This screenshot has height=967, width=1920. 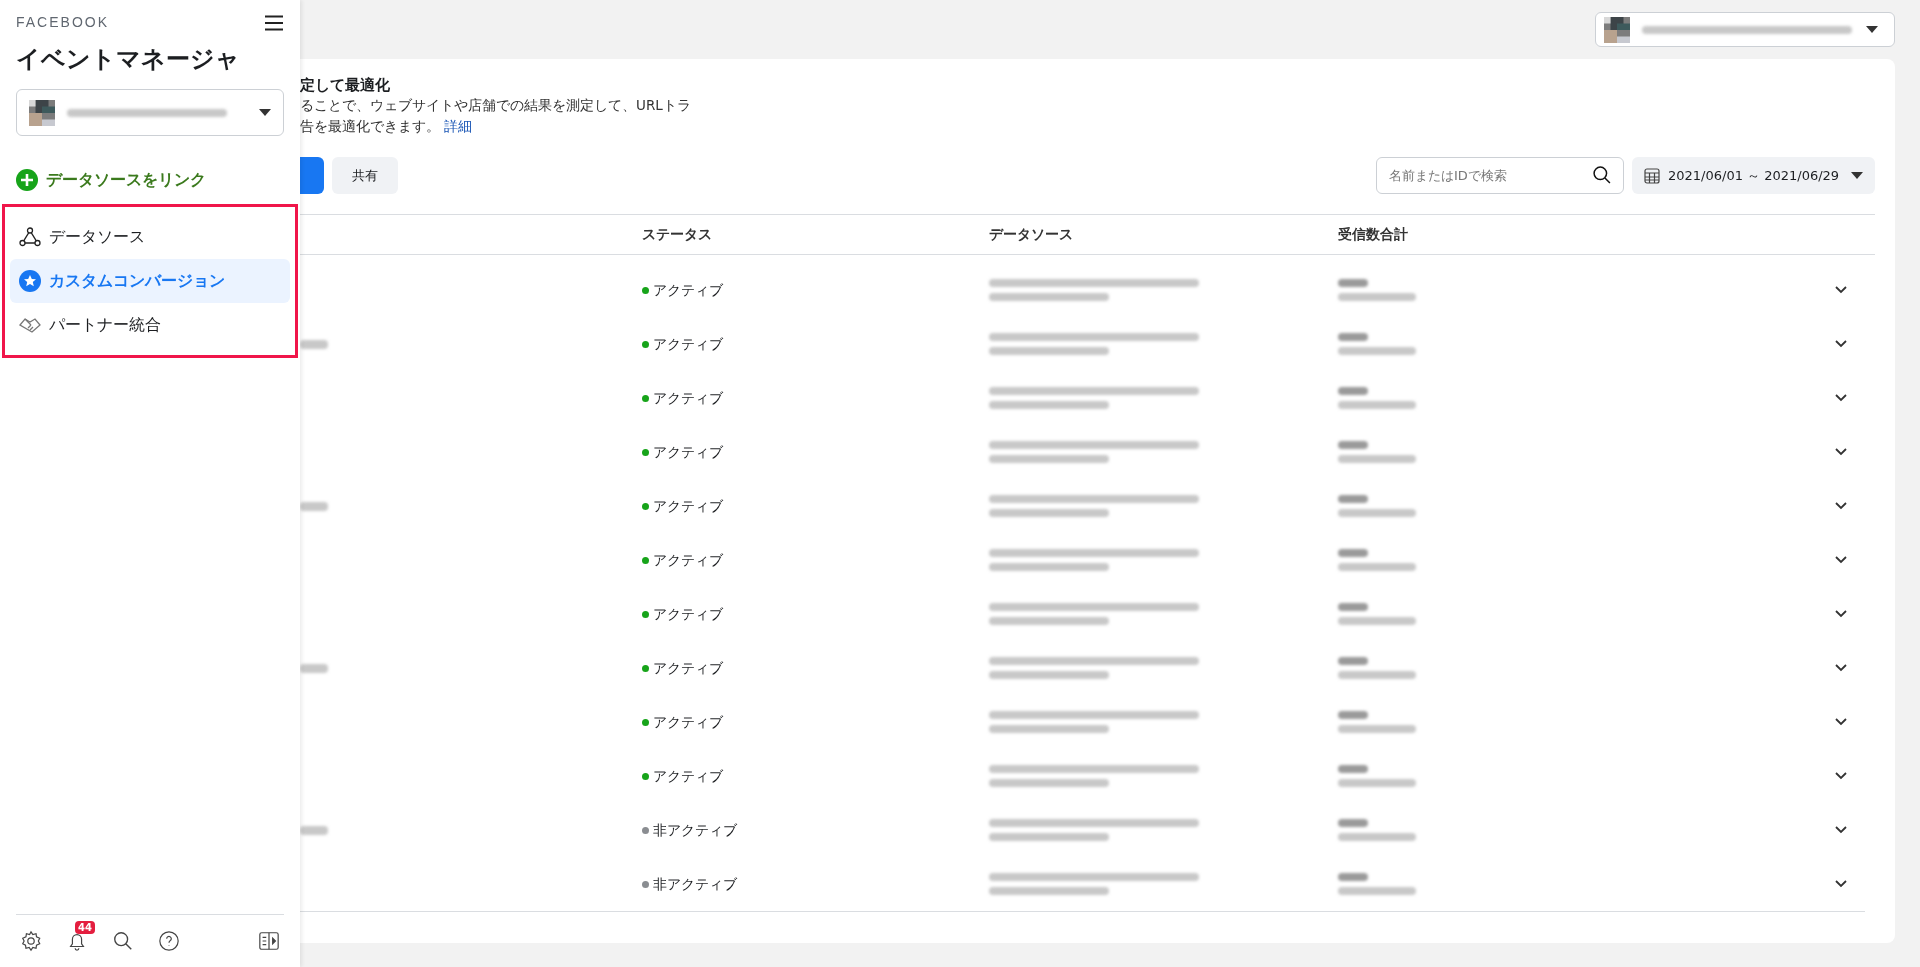 I want to click on date-range-button: 2021/06/01 ～ 2021/06/29, so click(x=1753, y=175).